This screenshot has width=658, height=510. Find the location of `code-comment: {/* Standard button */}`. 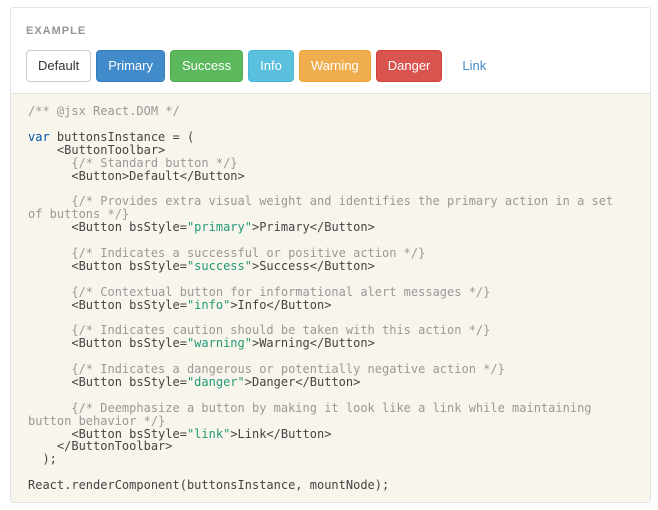

code-comment: {/* Standard button */} is located at coordinates (133, 162).